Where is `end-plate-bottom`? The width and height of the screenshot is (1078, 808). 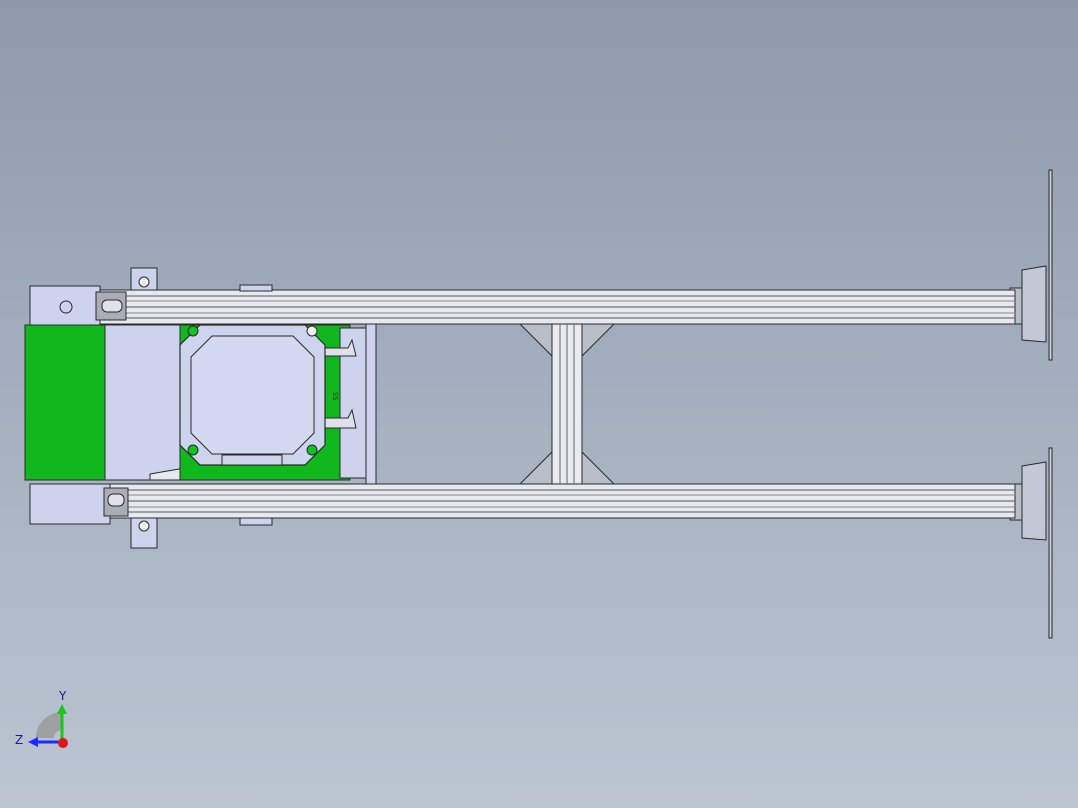
end-plate-bottom is located at coordinates (1031, 543).